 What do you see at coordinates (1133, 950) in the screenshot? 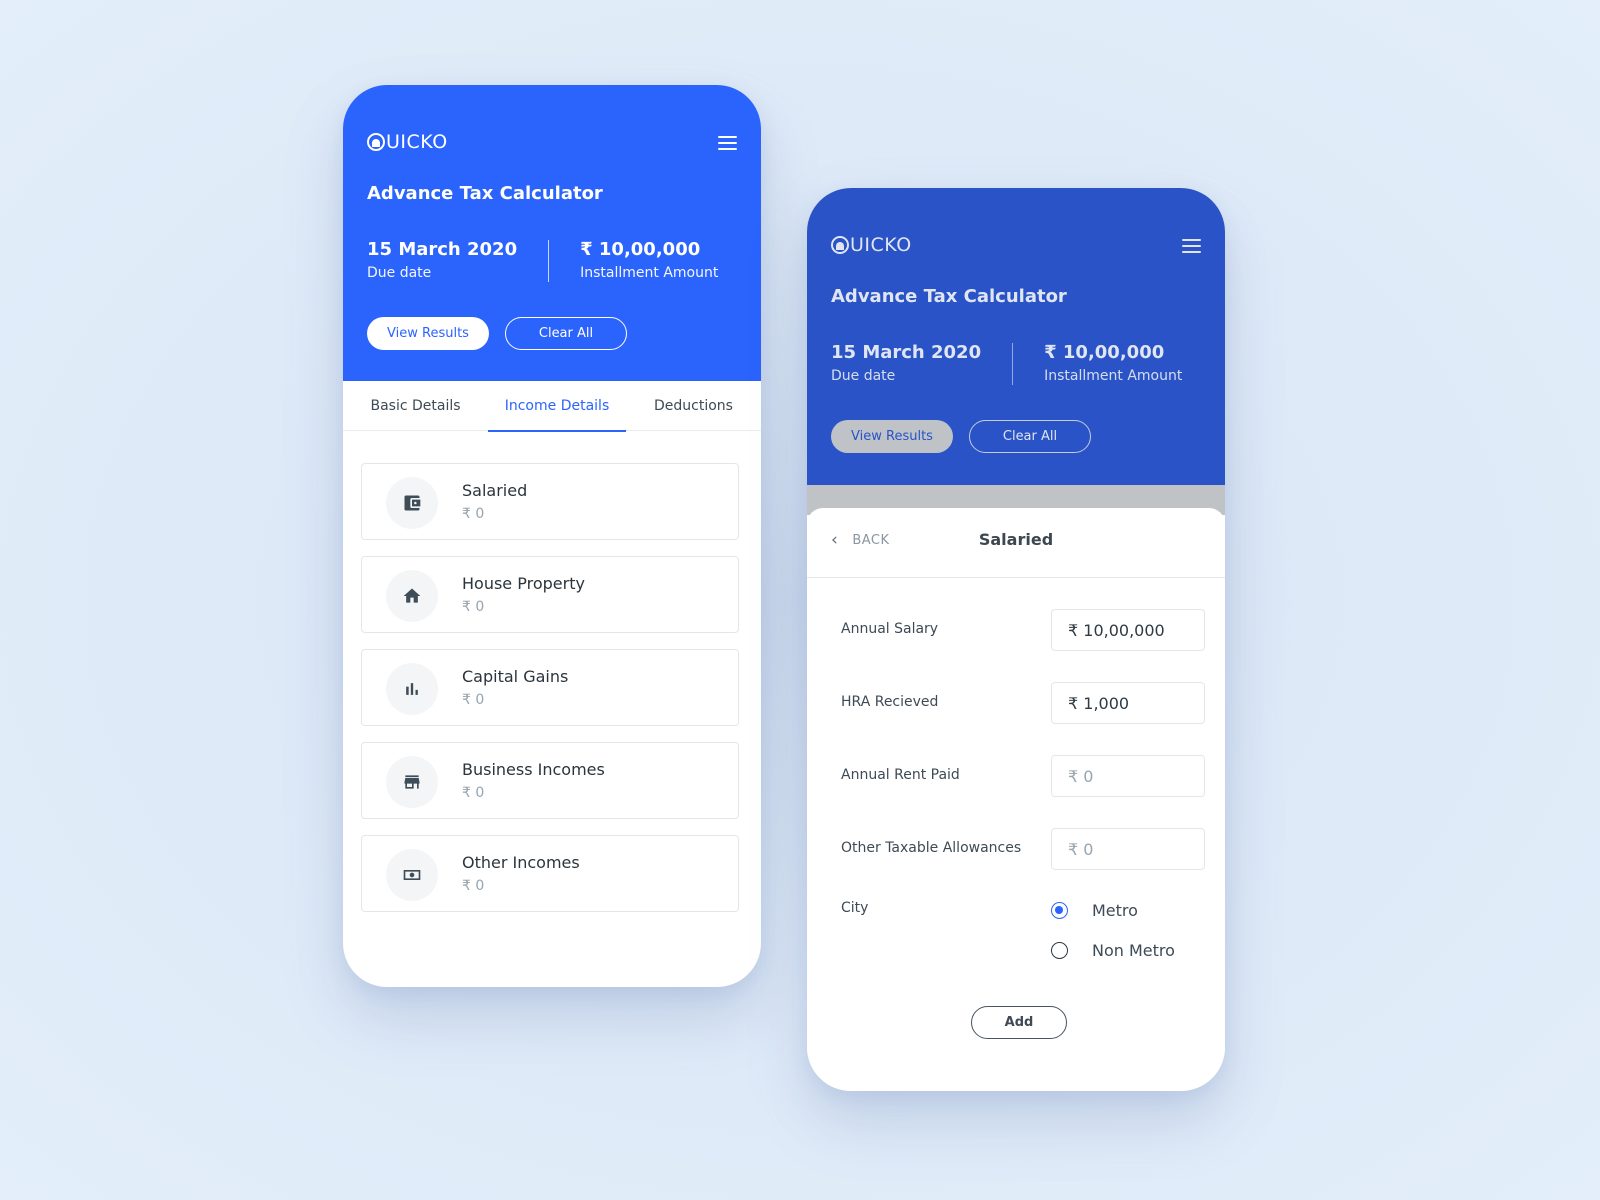
I see `radio-label: Non Metro` at bounding box center [1133, 950].